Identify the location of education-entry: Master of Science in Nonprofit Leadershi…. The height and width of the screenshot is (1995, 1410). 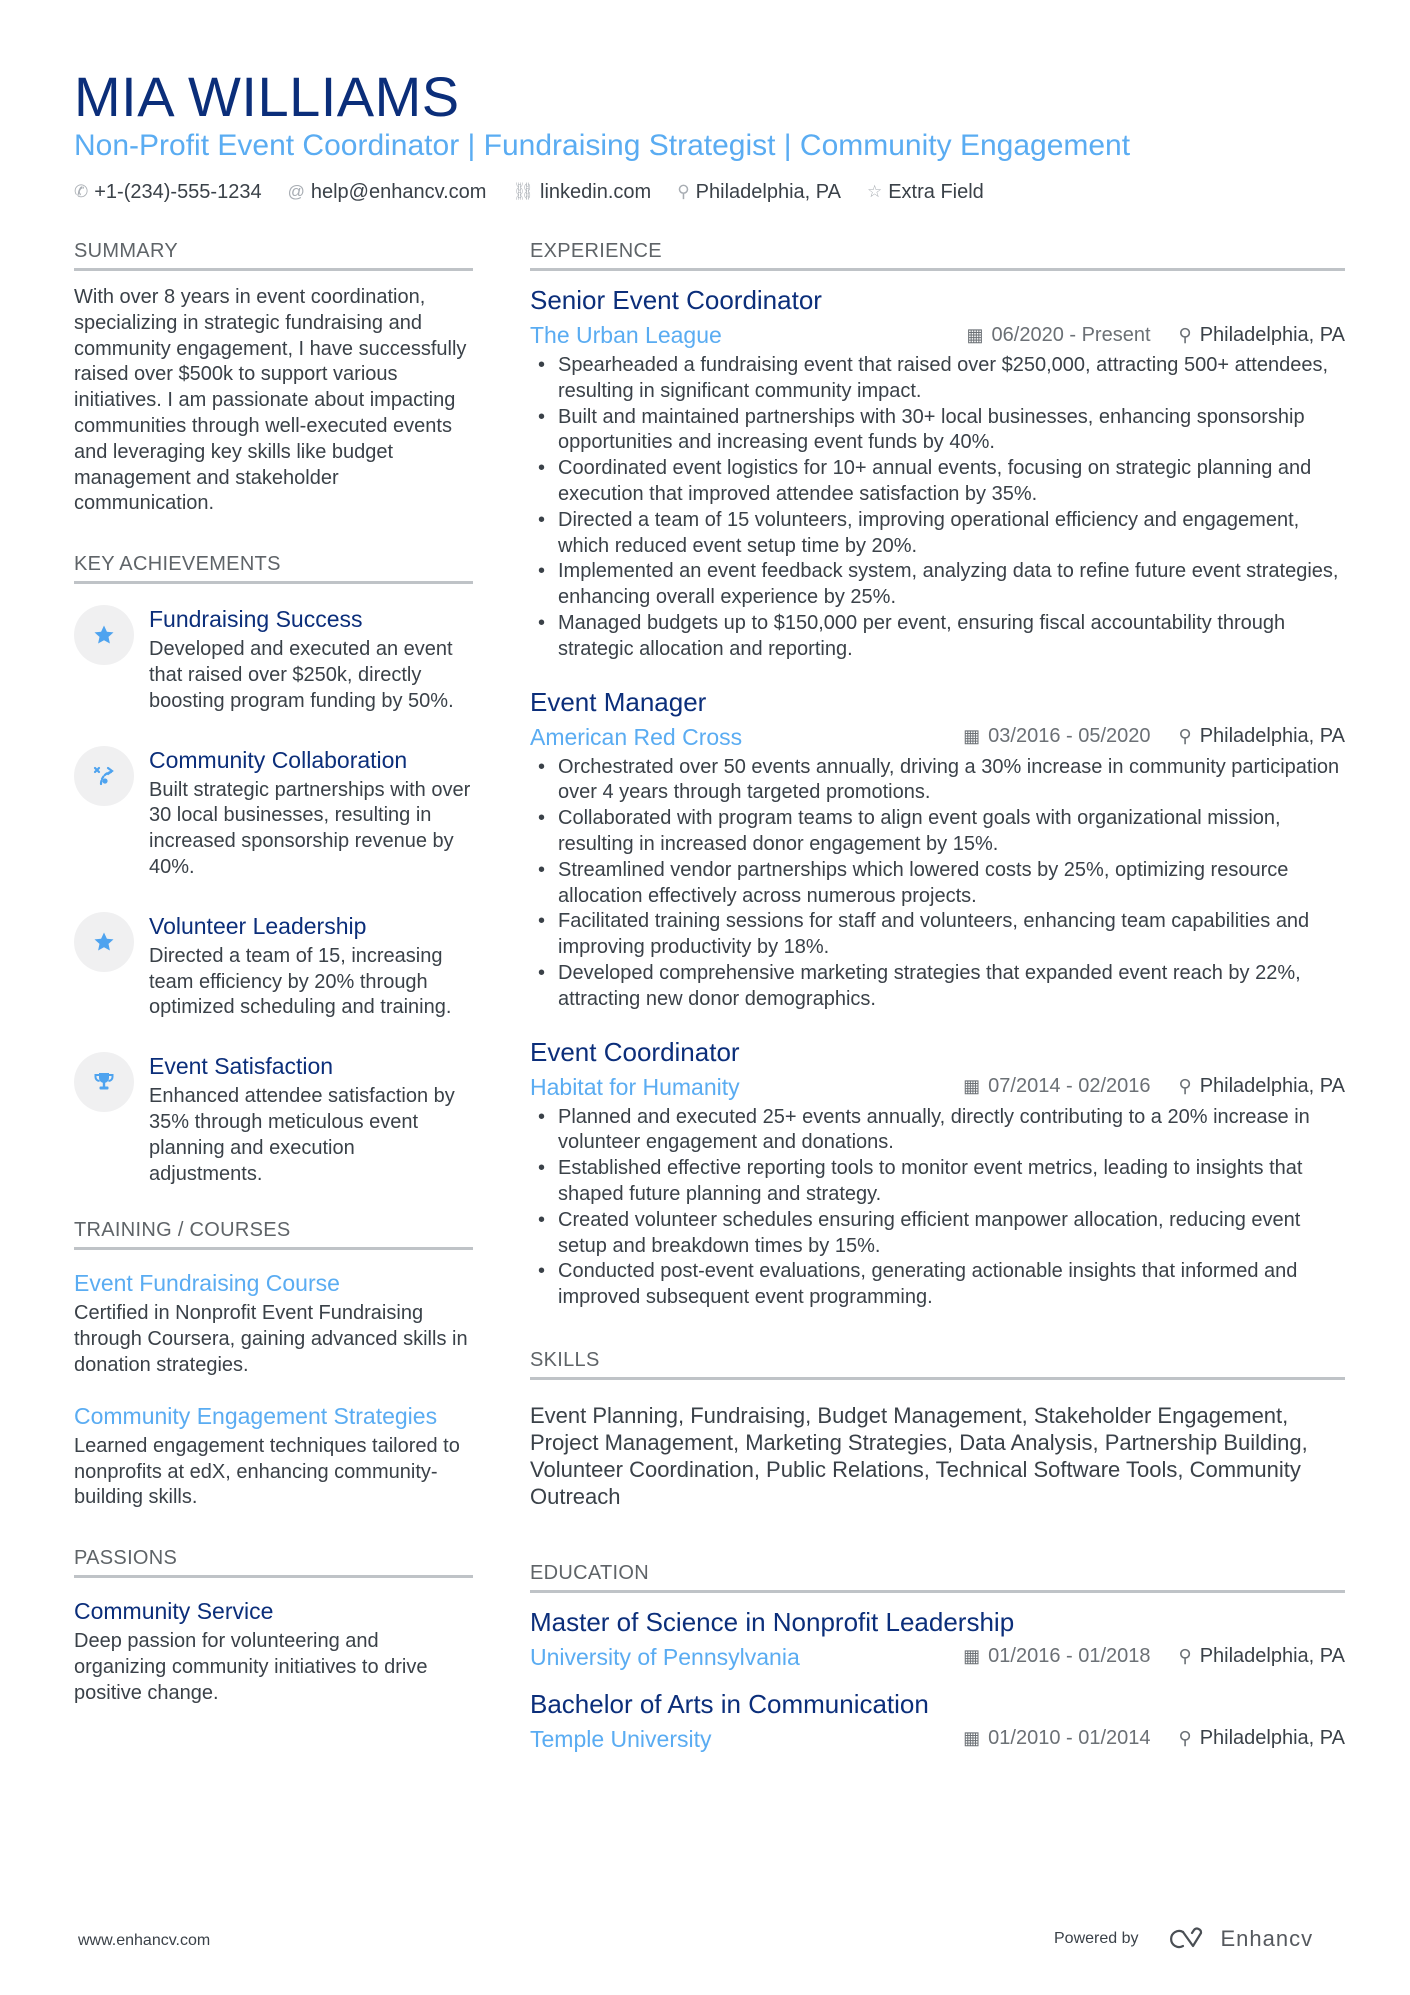
(937, 1639).